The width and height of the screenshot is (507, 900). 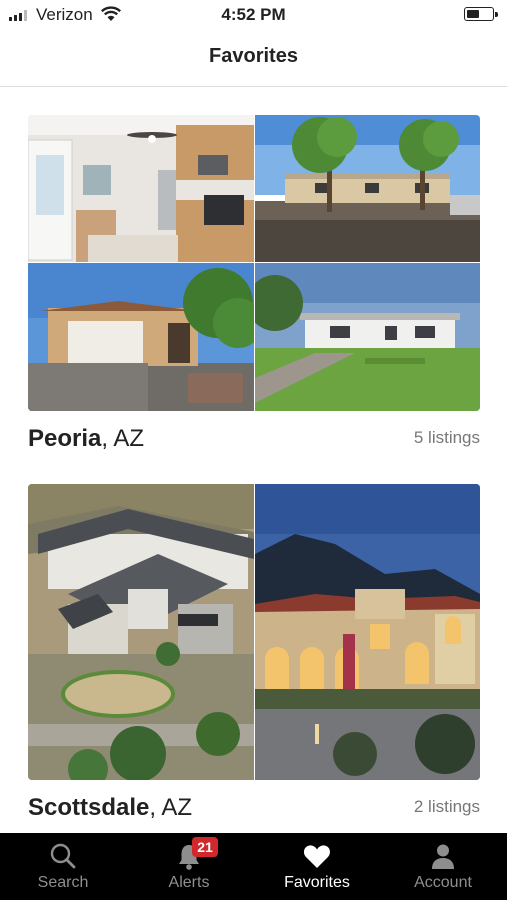 I want to click on listing-count: 5 listings, so click(x=446, y=437).